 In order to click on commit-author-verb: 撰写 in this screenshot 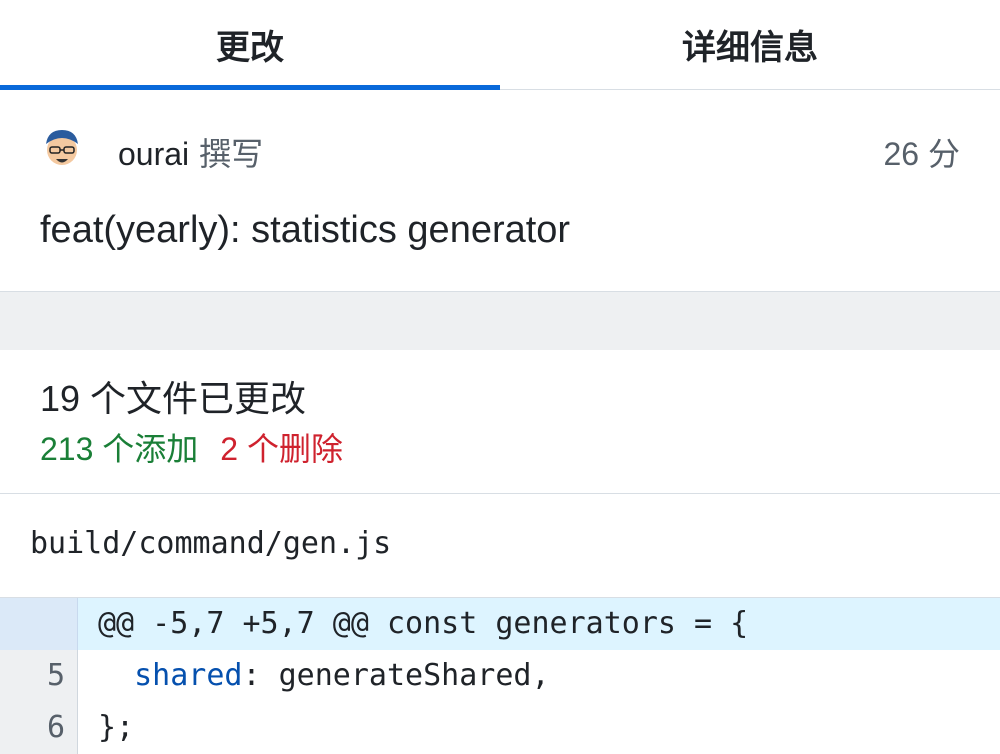, I will do `click(231, 154)`.